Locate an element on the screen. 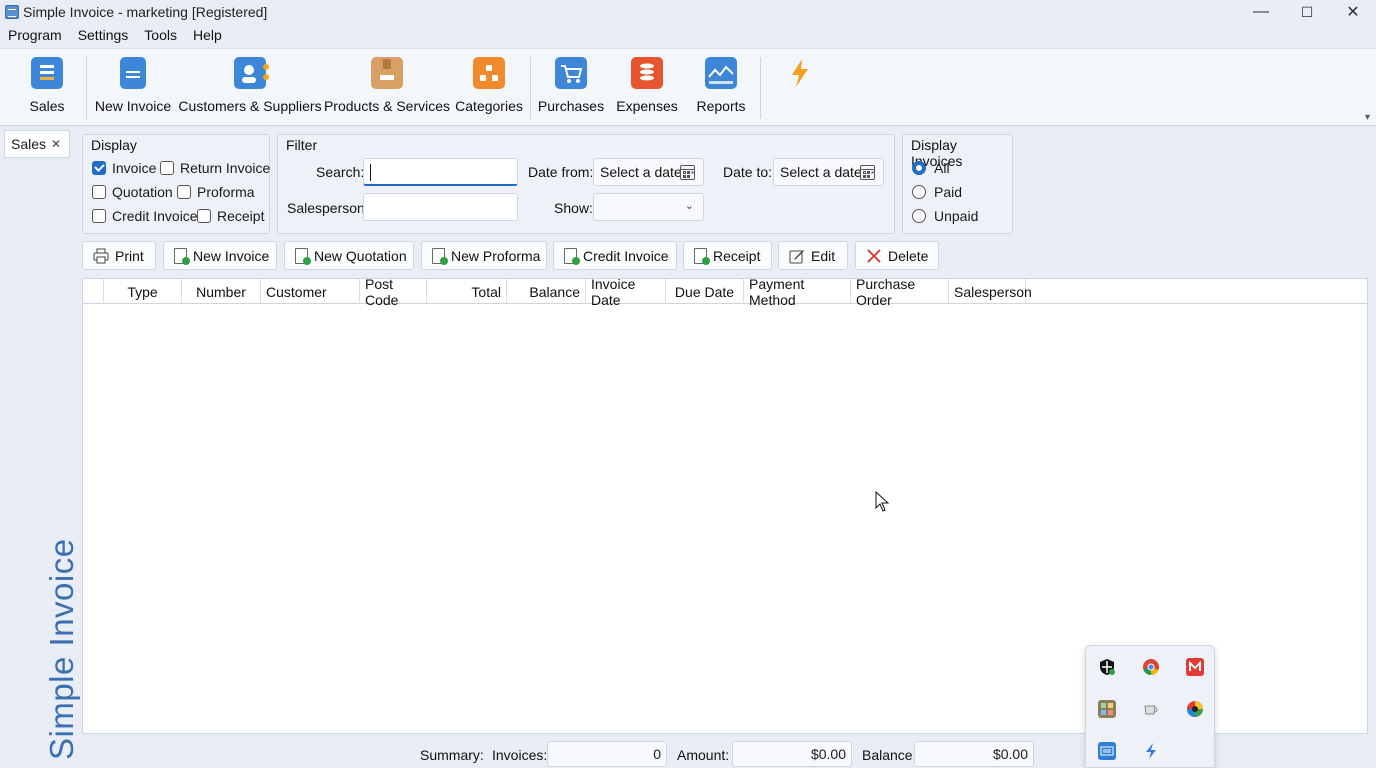  new-proforma-button: New Proforma is located at coordinates (484, 255).